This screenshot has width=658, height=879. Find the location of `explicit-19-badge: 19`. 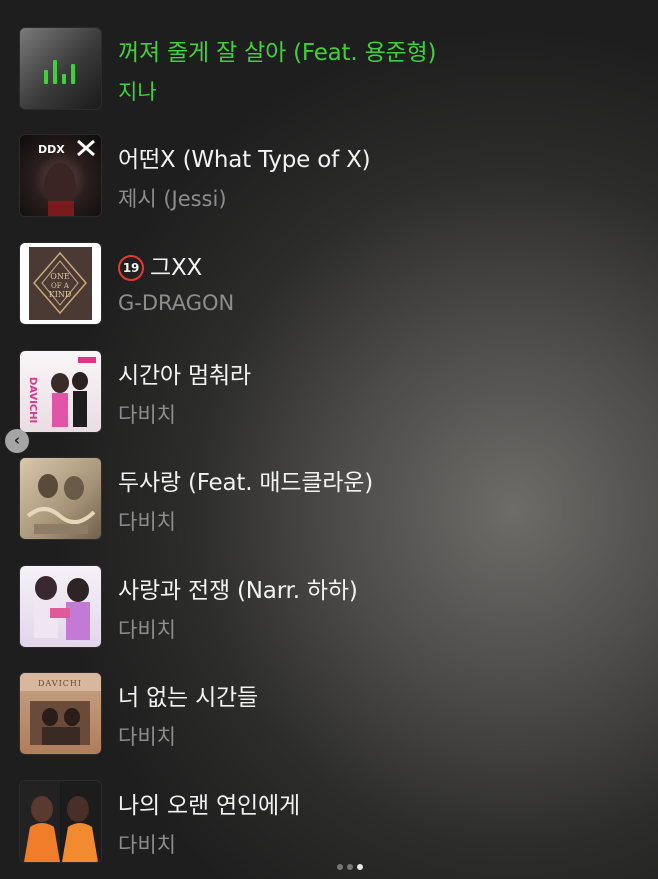

explicit-19-badge: 19 is located at coordinates (131, 268).